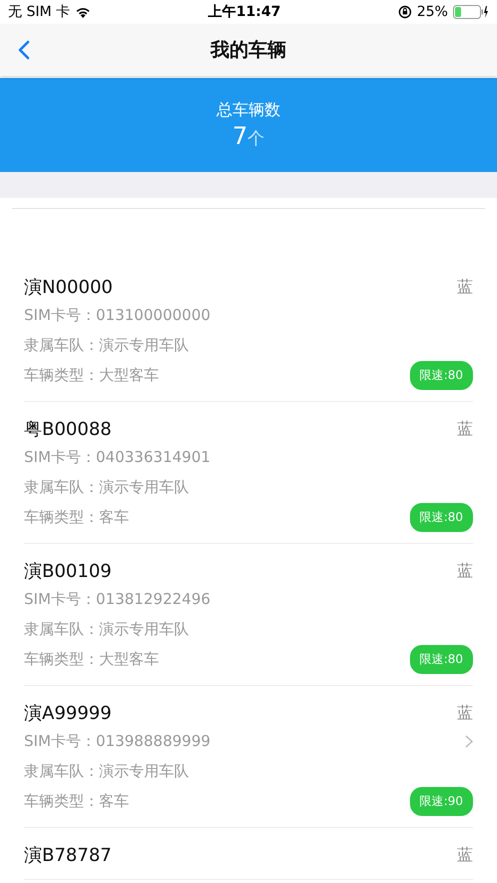 The height and width of the screenshot is (883, 497). Describe the element at coordinates (68, 429) in the screenshot. I see `plate-number: 粤B00088` at that location.